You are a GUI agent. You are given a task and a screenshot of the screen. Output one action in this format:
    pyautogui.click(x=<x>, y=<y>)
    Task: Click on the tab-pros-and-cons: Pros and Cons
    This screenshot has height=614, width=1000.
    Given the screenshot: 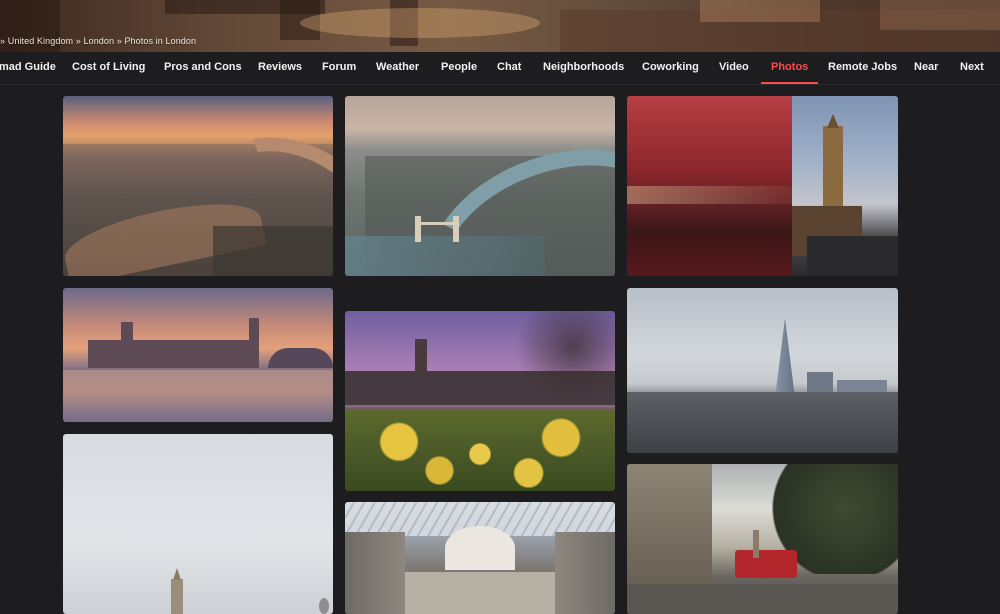 What is the action you would take?
    pyautogui.click(x=203, y=68)
    